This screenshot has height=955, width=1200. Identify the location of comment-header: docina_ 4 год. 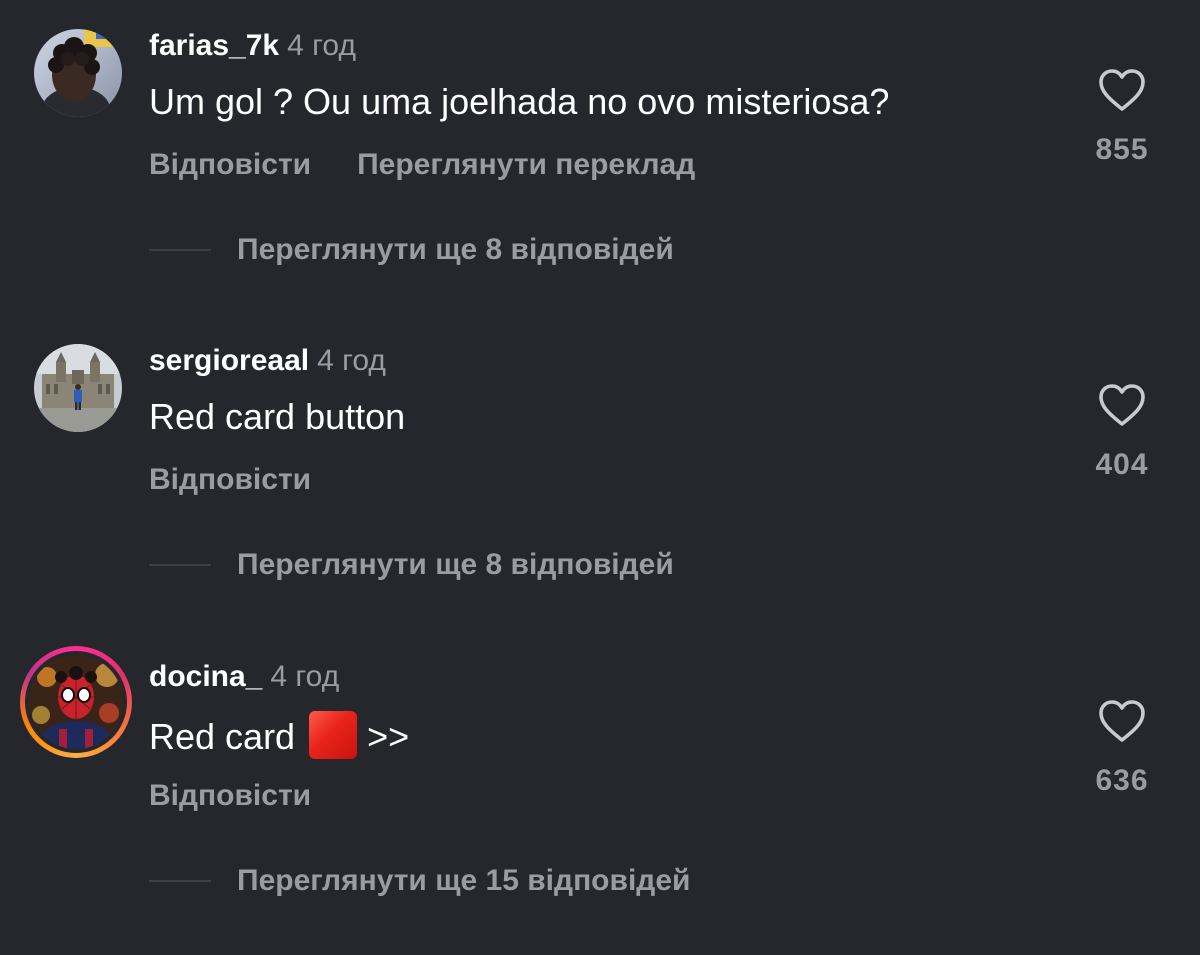
(244, 677).